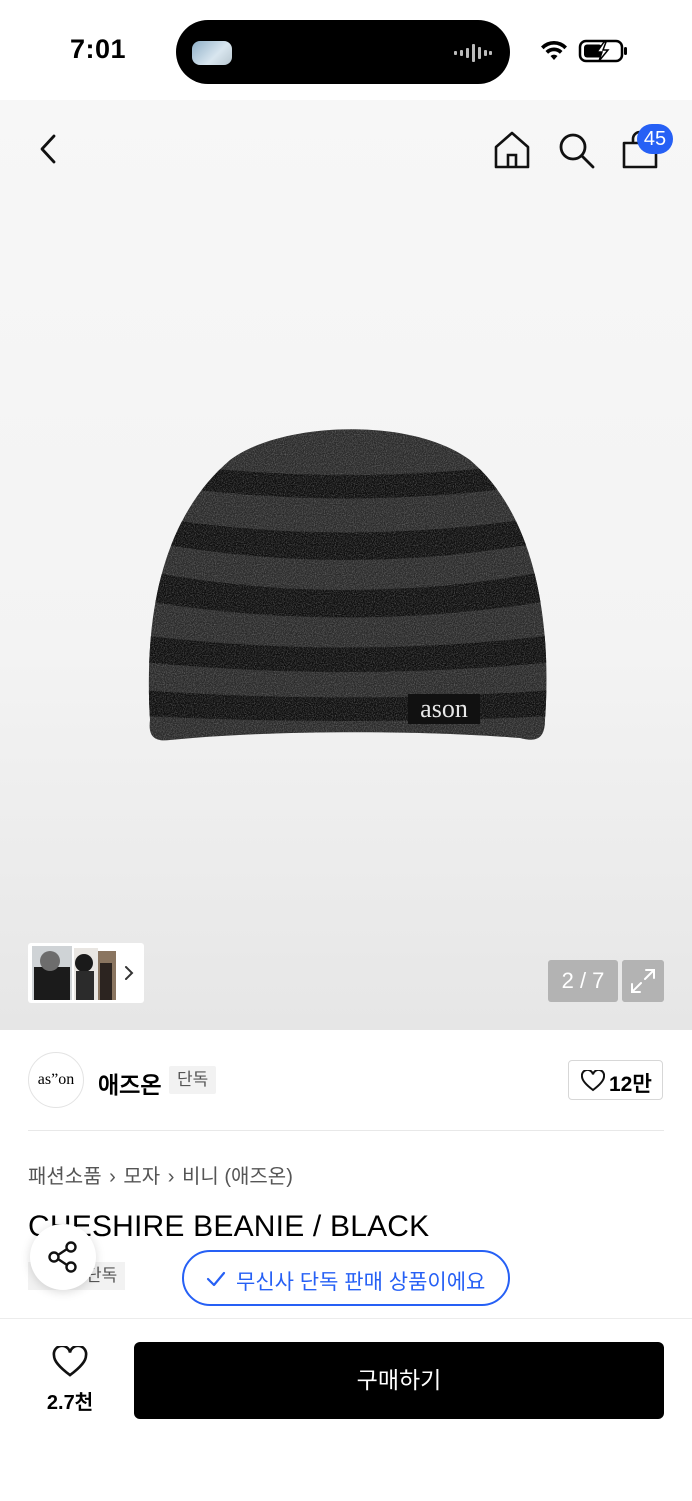 This screenshot has height=1501, width=692. What do you see at coordinates (347, 585) in the screenshot?
I see `product-image: ason` at bounding box center [347, 585].